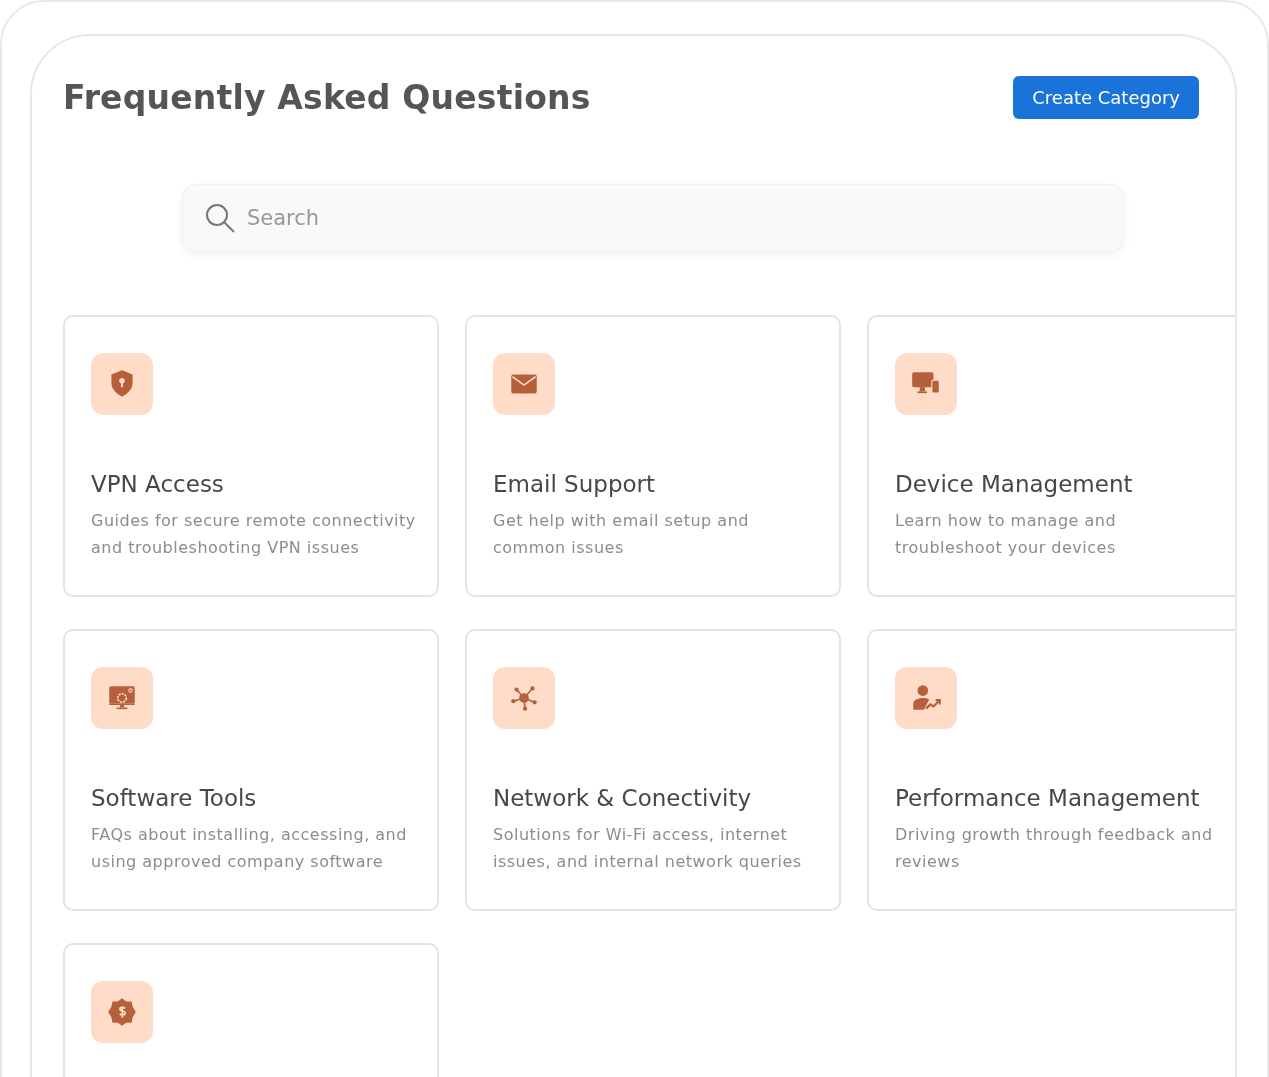 Image resolution: width=1269 pixels, height=1077 pixels. Describe the element at coordinates (254, 534) in the screenshot. I see `category-description: Guides for secure remote connectivity and troubleshooting VPN issues` at that location.